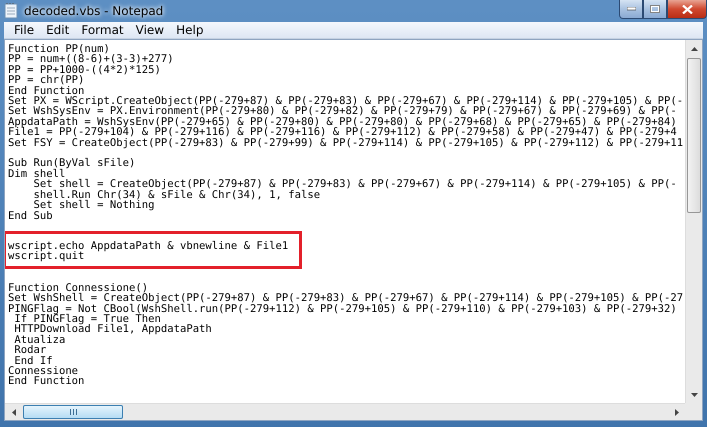 The image size is (707, 427). Describe the element at coordinates (102, 30) in the screenshot. I see `menu-item: Format` at that location.